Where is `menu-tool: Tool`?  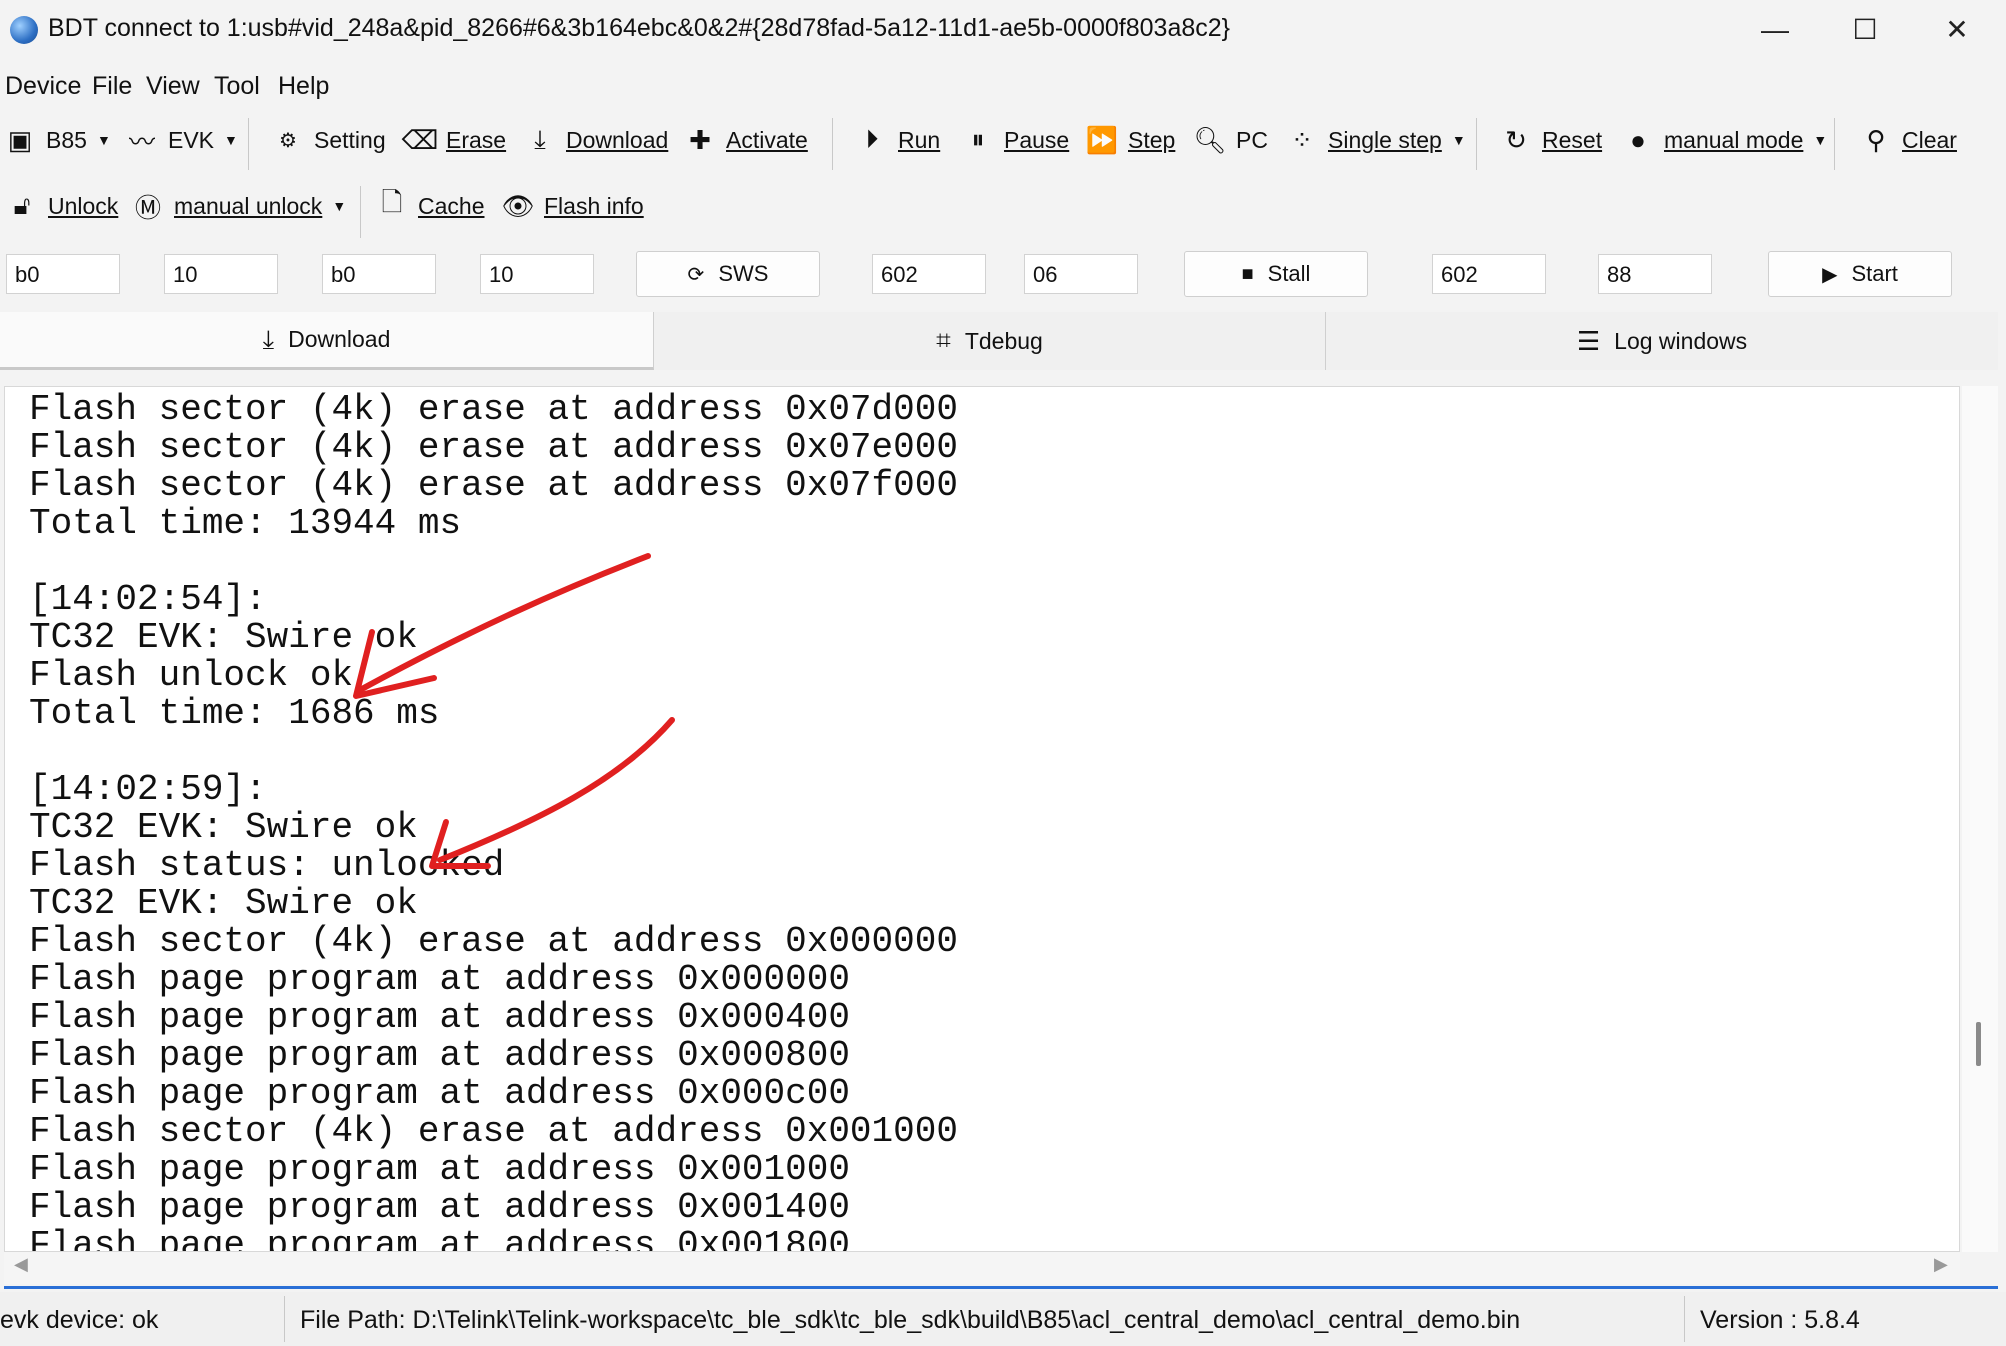 menu-tool: Tool is located at coordinates (237, 86).